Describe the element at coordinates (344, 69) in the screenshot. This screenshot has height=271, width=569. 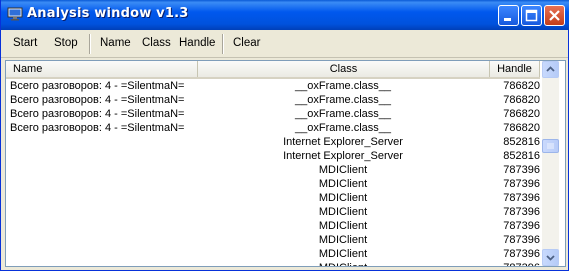
I see `column-header-class: Class` at that location.